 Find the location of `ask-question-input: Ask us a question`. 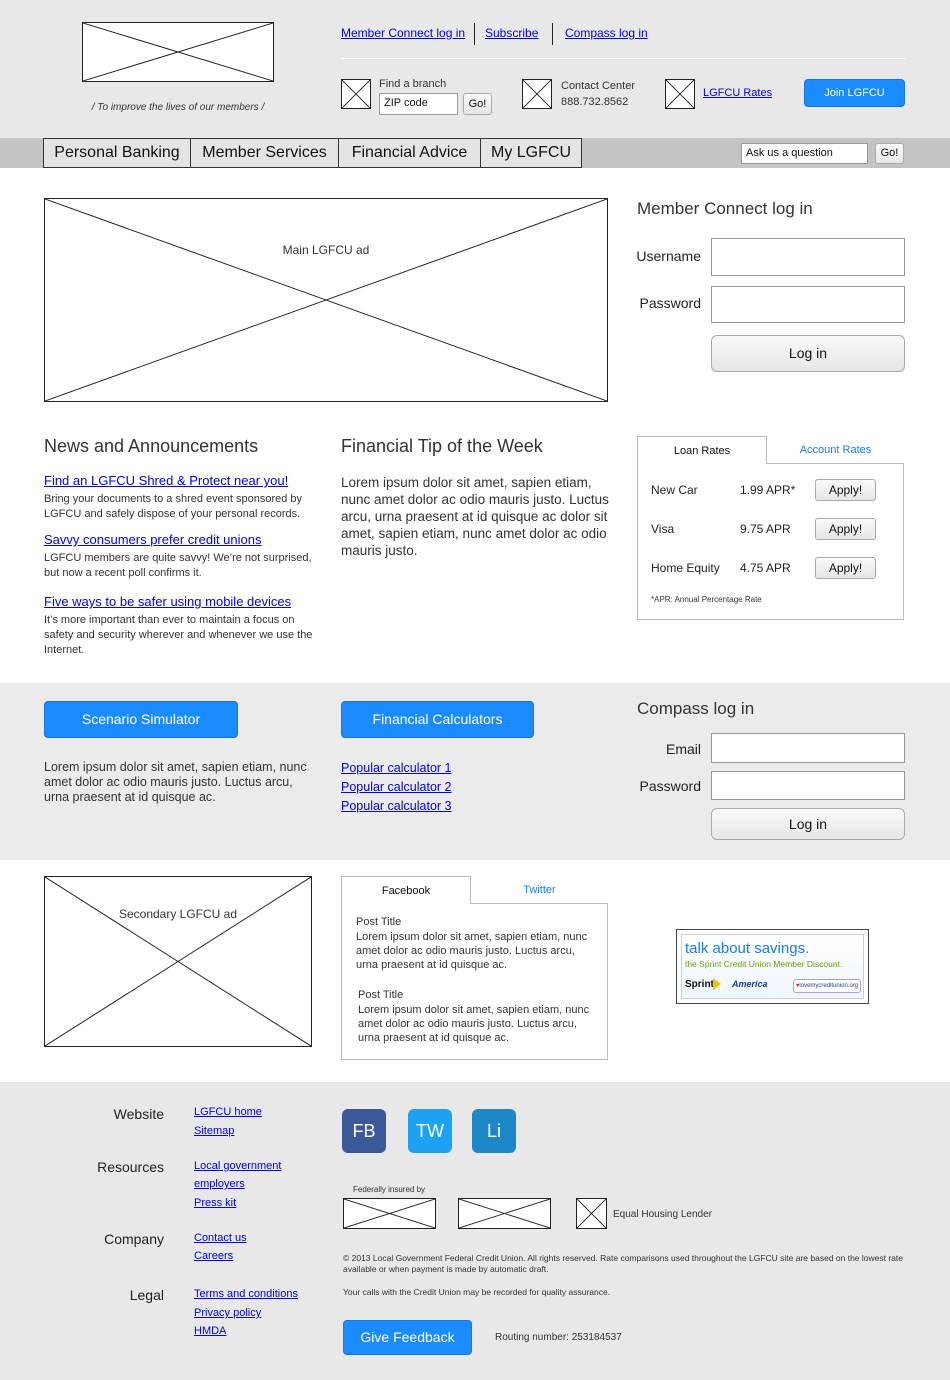

ask-question-input: Ask us a question is located at coordinates (804, 153).